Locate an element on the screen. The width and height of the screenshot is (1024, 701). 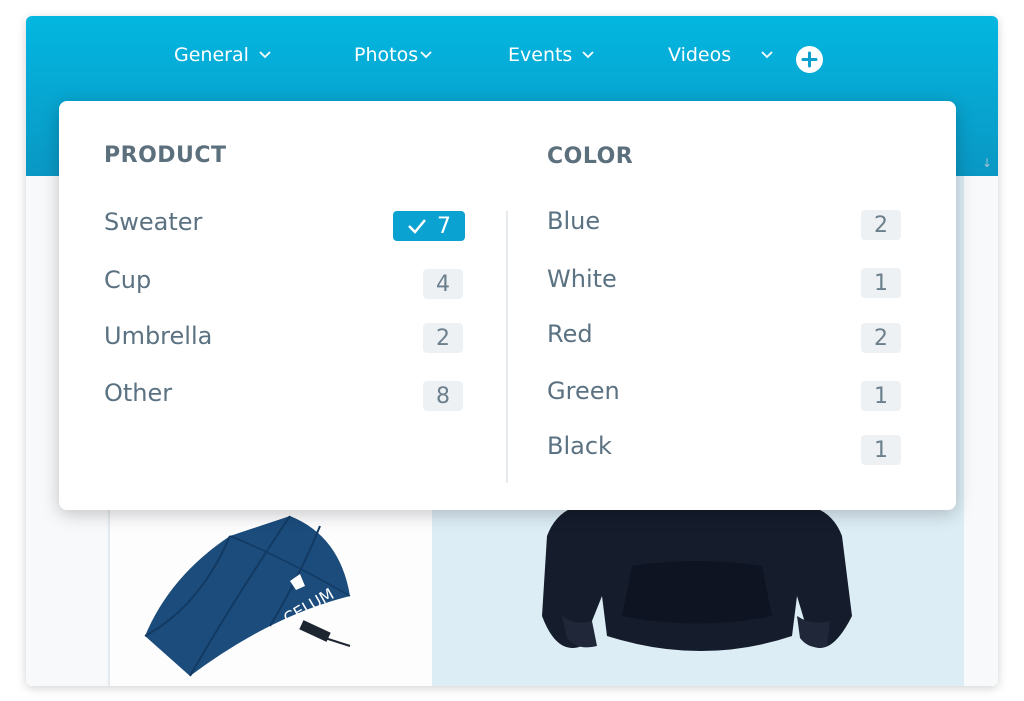
filter-count-umbrella: 2 is located at coordinates (443, 338).